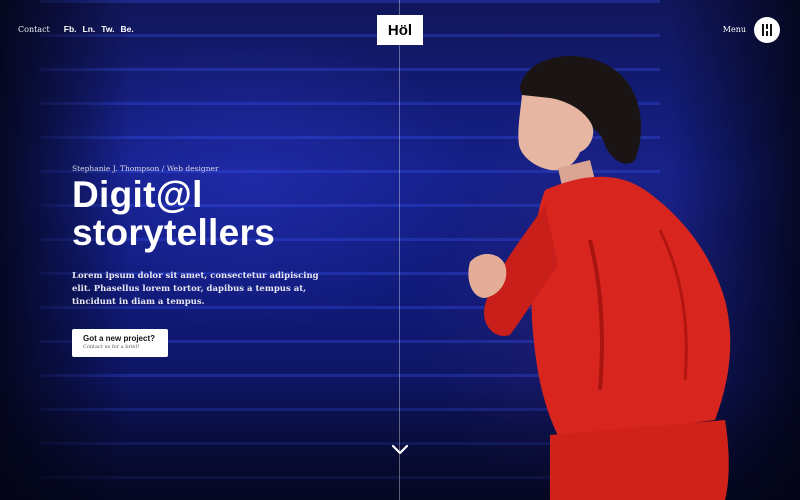 The width and height of the screenshot is (800, 500). Describe the element at coordinates (734, 29) in the screenshot. I see `menu-label: Menu` at that location.